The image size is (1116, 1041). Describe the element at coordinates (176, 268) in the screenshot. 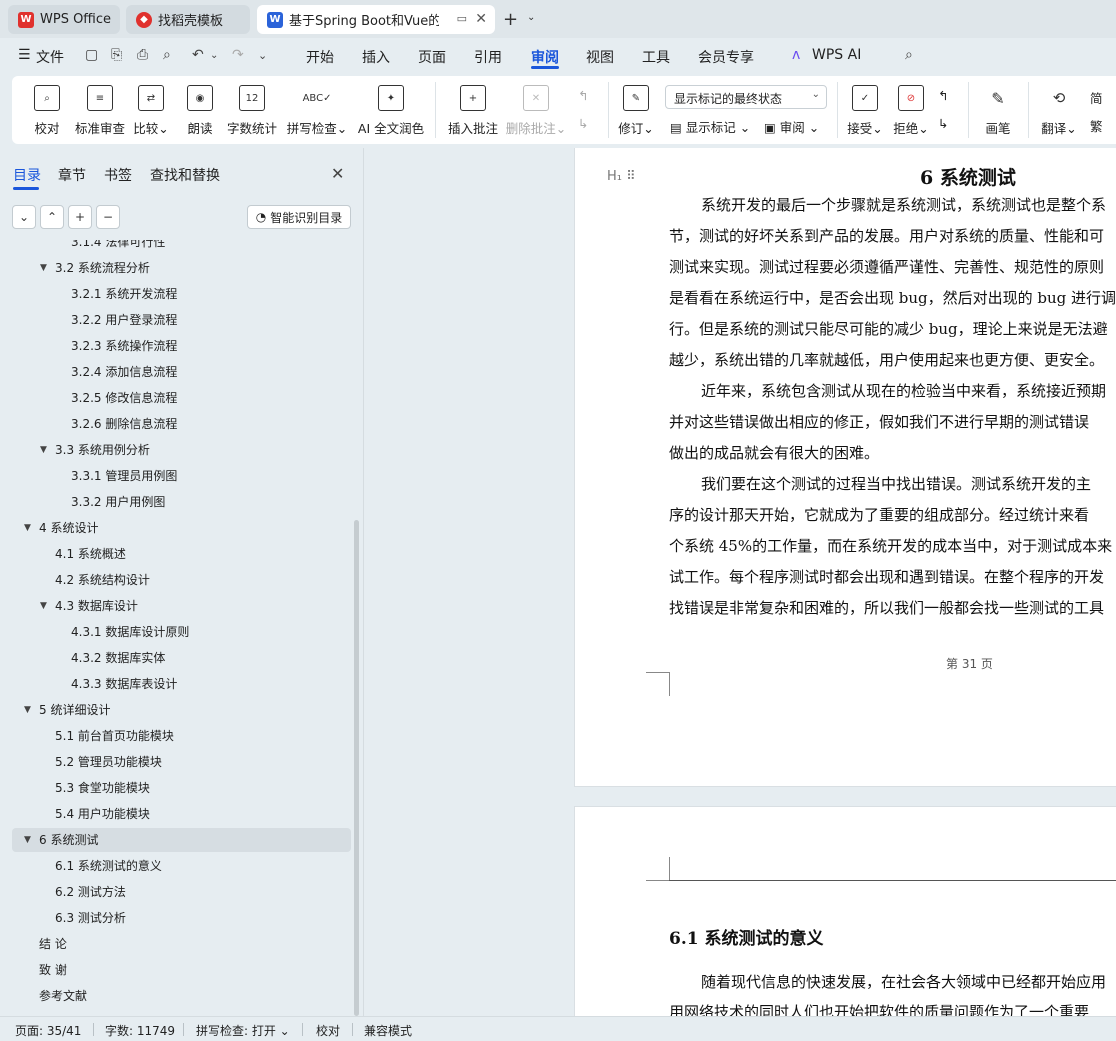

I see `toc-item: ▼ 3.2 系统流程分析` at that location.